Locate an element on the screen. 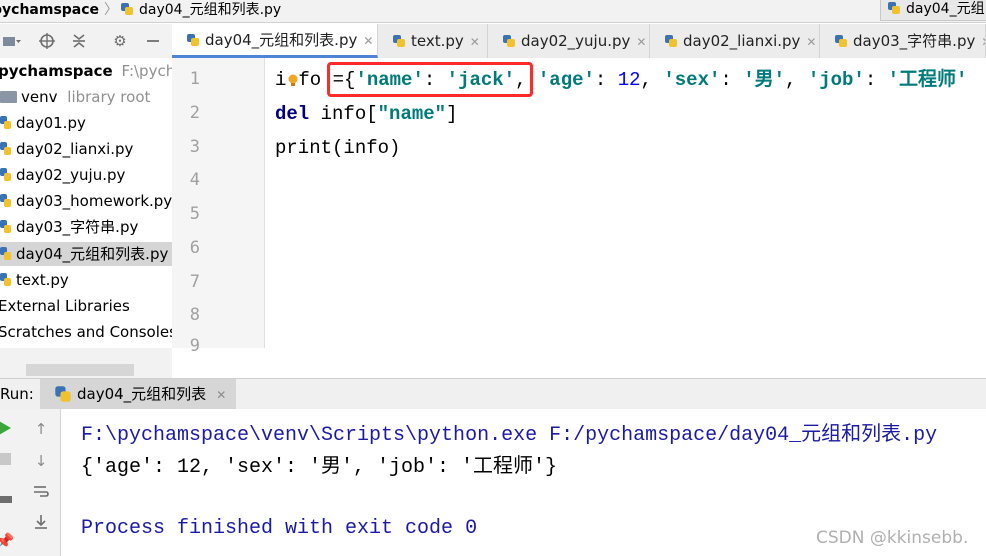 The image size is (986, 556). annotation-highlight-box is located at coordinates (430, 79).